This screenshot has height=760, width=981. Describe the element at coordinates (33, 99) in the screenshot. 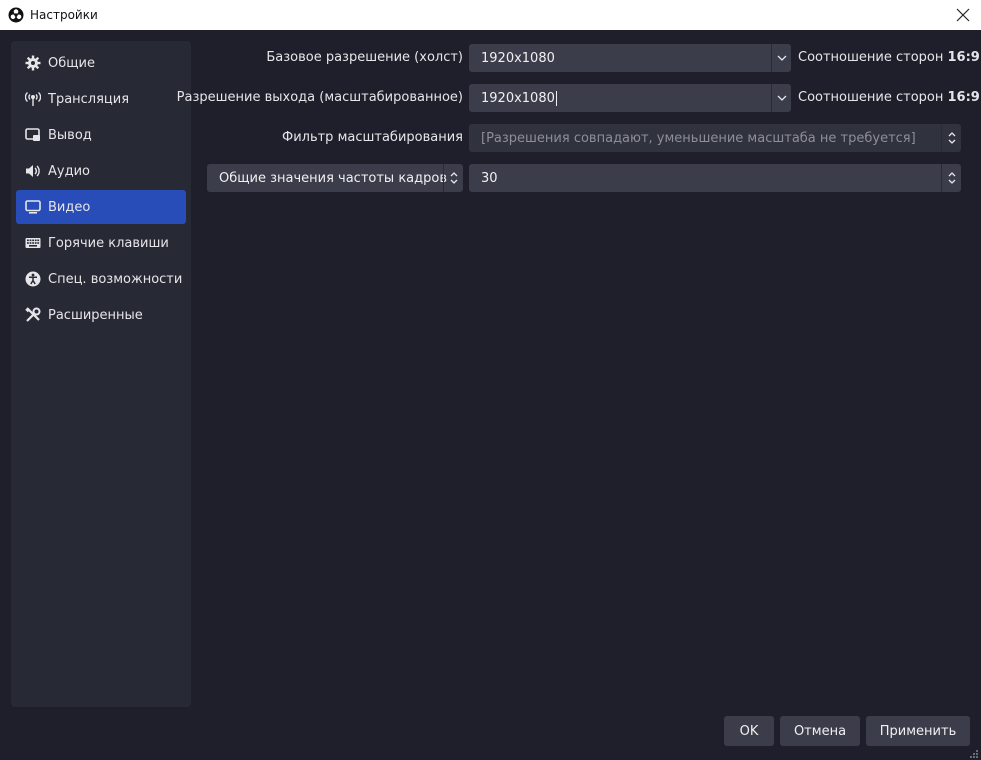

I see `antenna-icon` at that location.